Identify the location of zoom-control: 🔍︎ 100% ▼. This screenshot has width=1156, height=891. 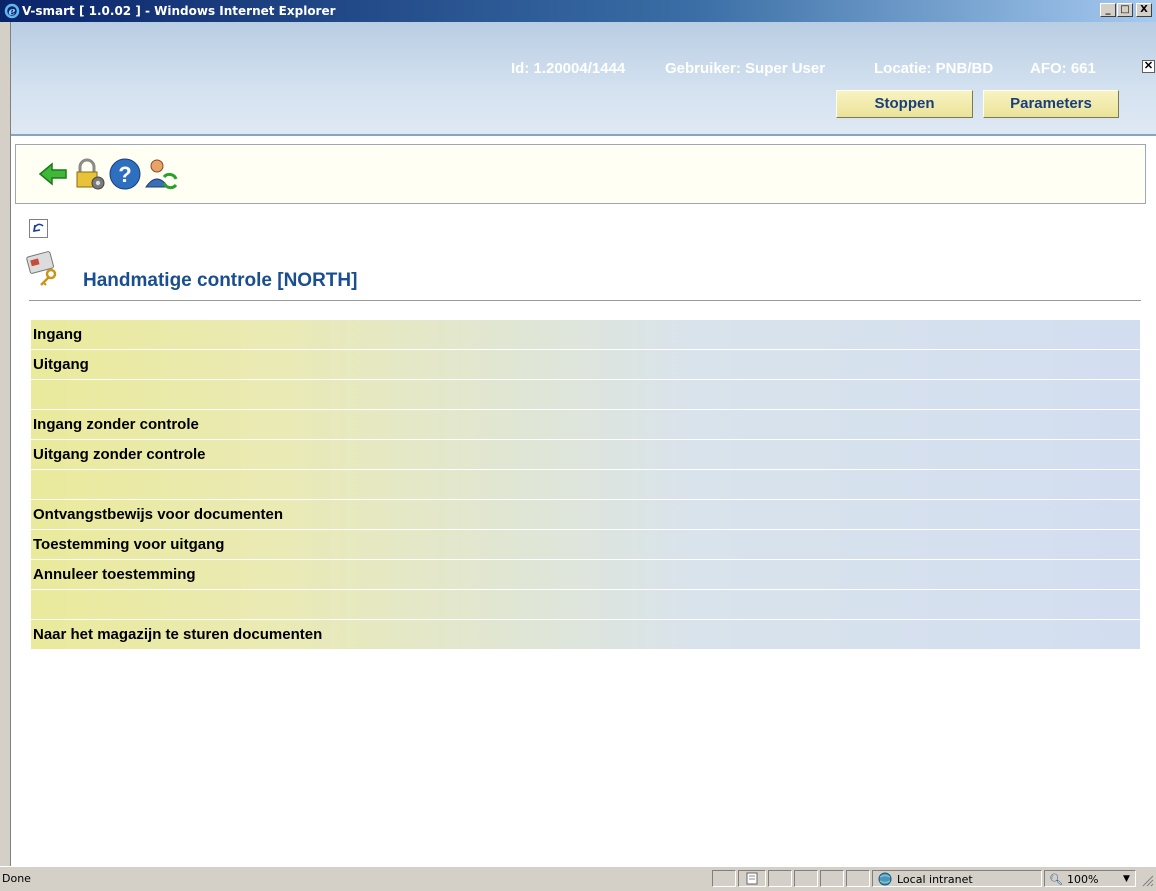
(1090, 878).